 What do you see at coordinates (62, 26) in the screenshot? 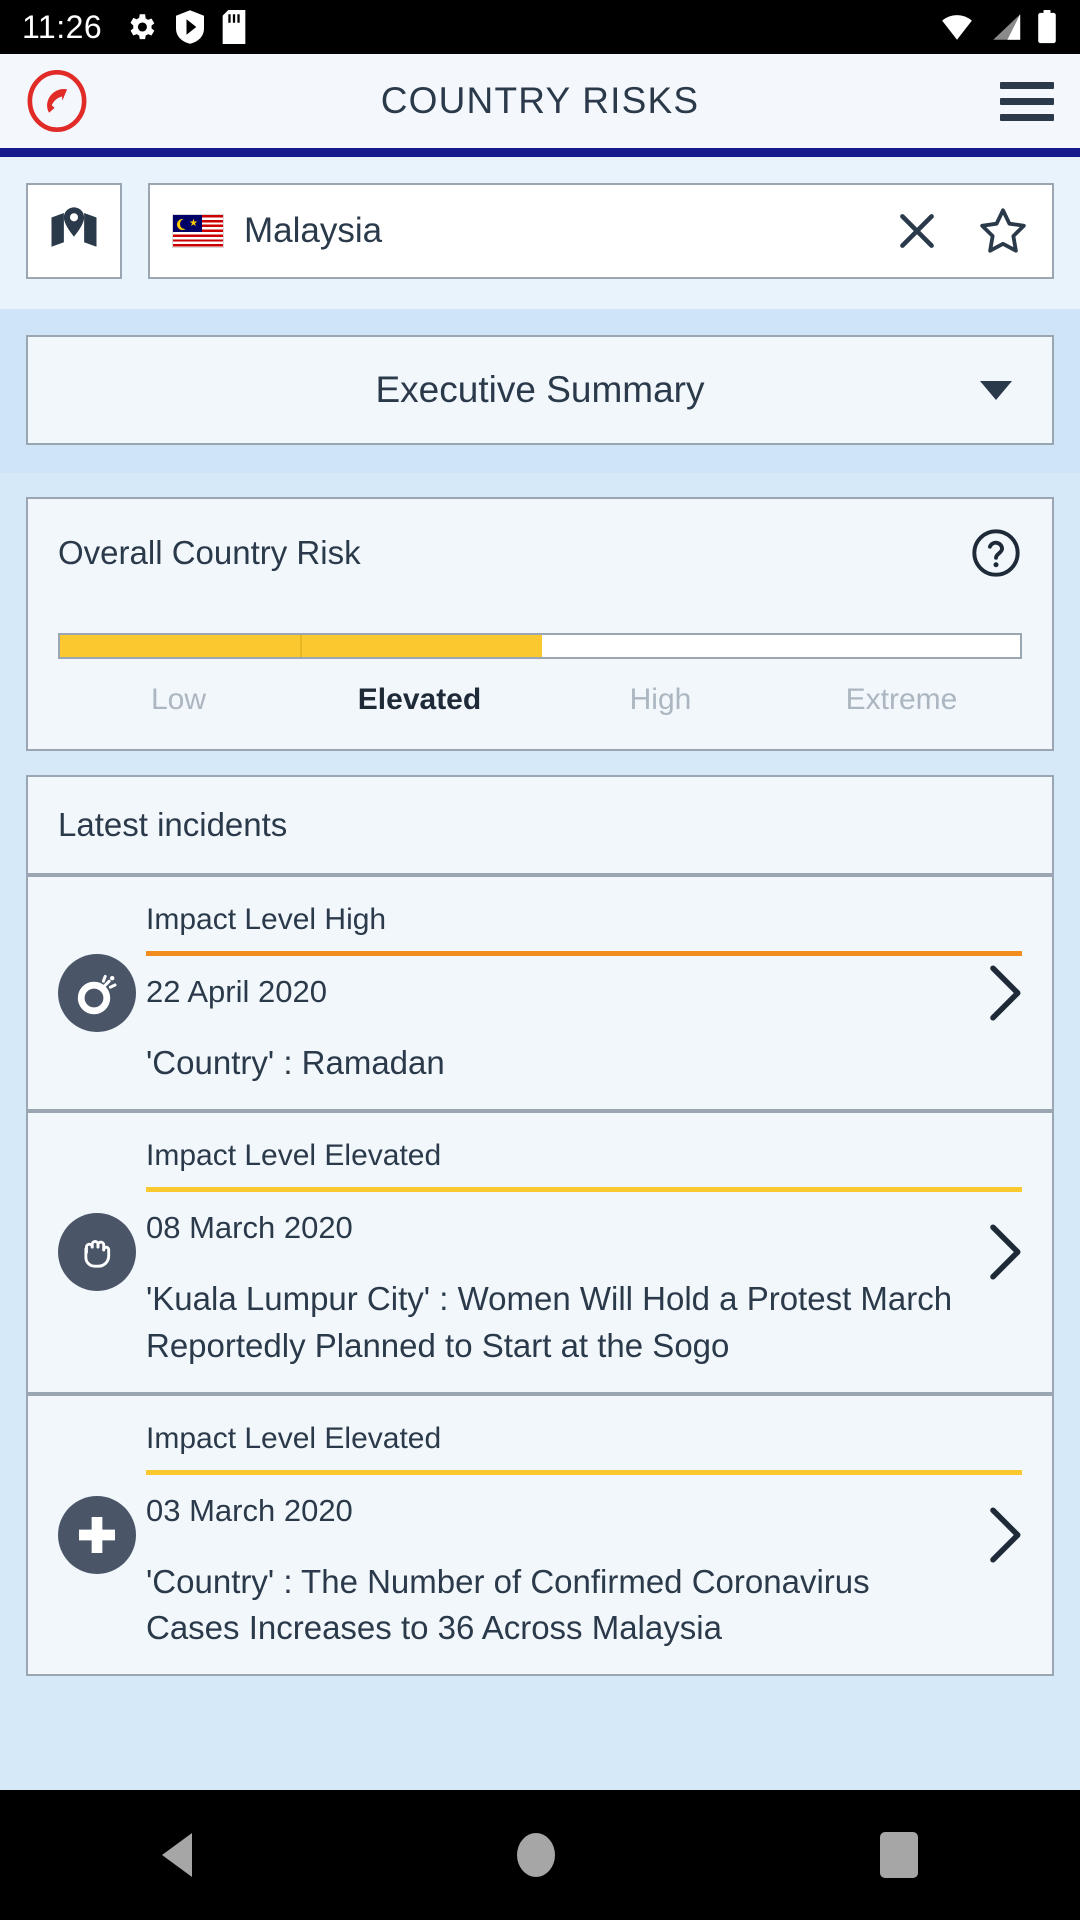
I see `status-time: 11:26` at bounding box center [62, 26].